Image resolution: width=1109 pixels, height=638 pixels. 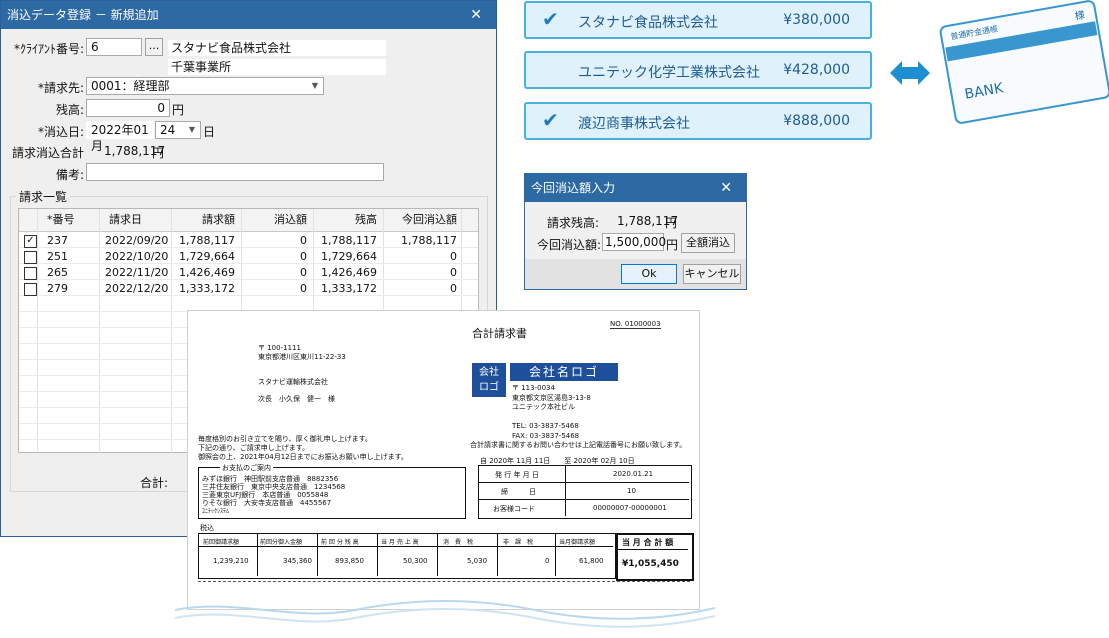 What do you see at coordinates (235, 172) in the screenshot?
I see `memo-input` at bounding box center [235, 172].